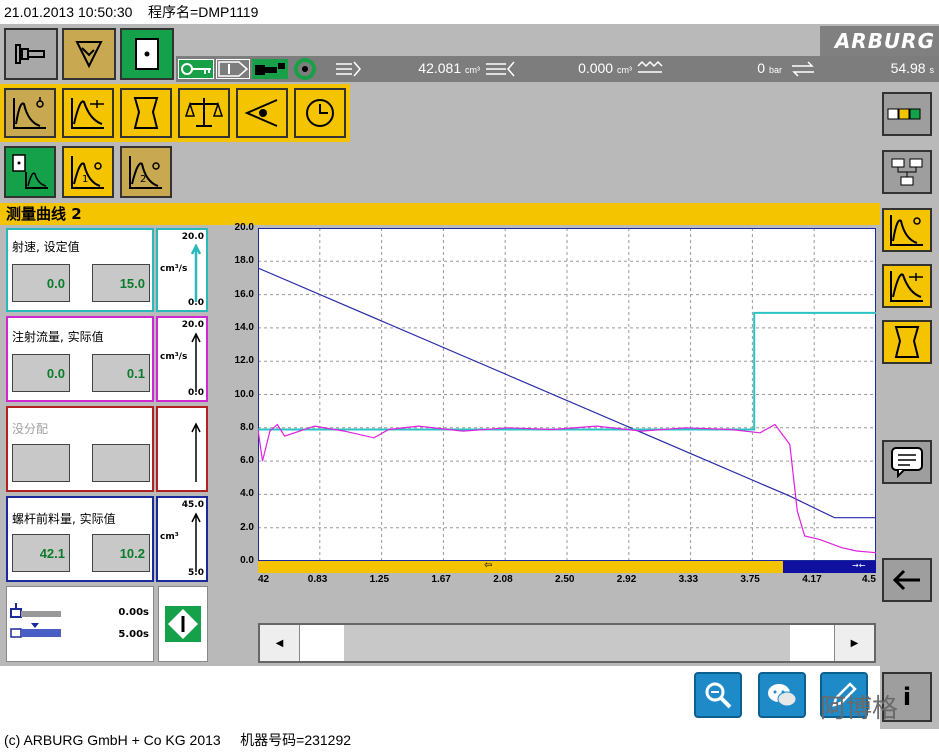 The image size is (939, 752). Describe the element at coordinates (80, 270) in the screenshot. I see `signal-panel-1: 射速, 设定值 0.0 15.0` at that location.